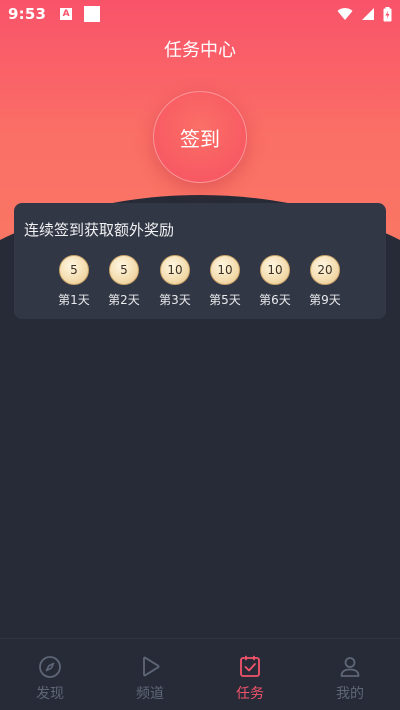 The image size is (400, 710). I want to click on nav-label: 任务, so click(250, 694).